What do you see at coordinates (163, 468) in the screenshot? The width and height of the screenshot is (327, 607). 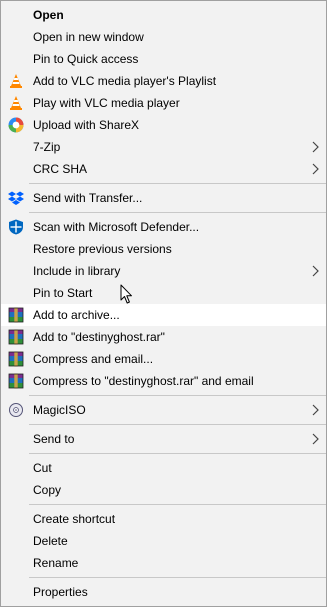 I see `menu-item-cut: Cut` at bounding box center [163, 468].